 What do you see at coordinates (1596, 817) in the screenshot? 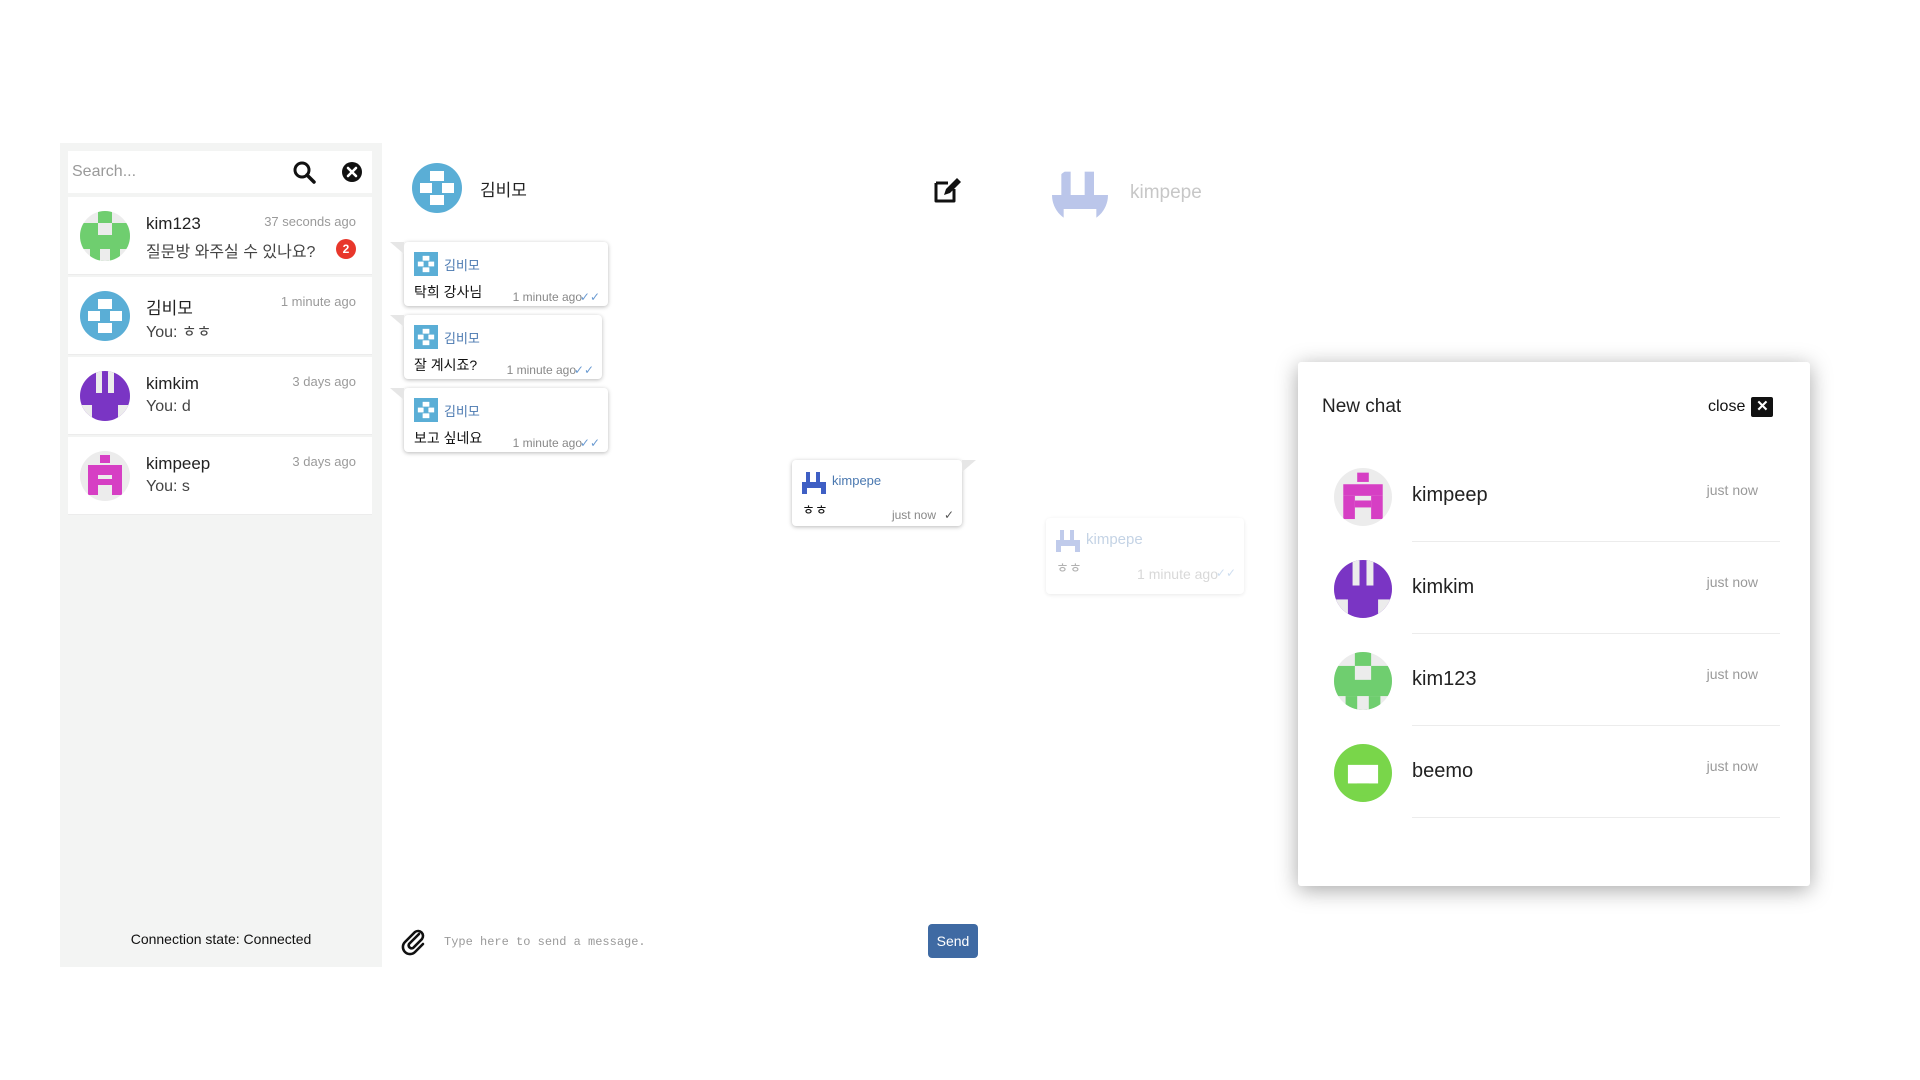
I see `divider` at bounding box center [1596, 817].